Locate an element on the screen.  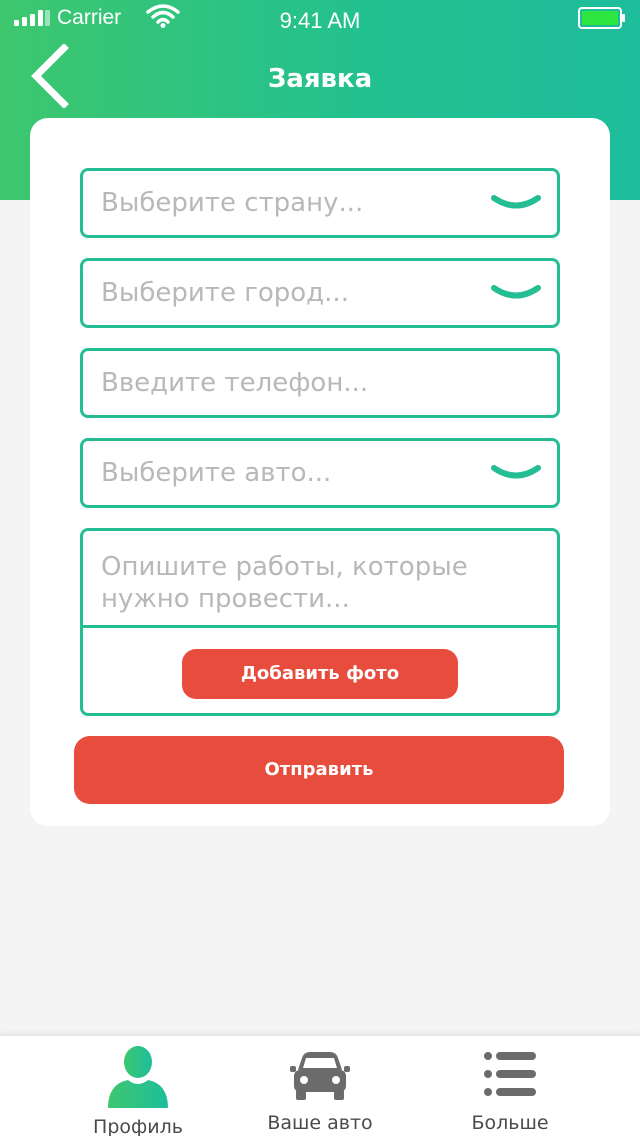
description-divider is located at coordinates (320, 626).